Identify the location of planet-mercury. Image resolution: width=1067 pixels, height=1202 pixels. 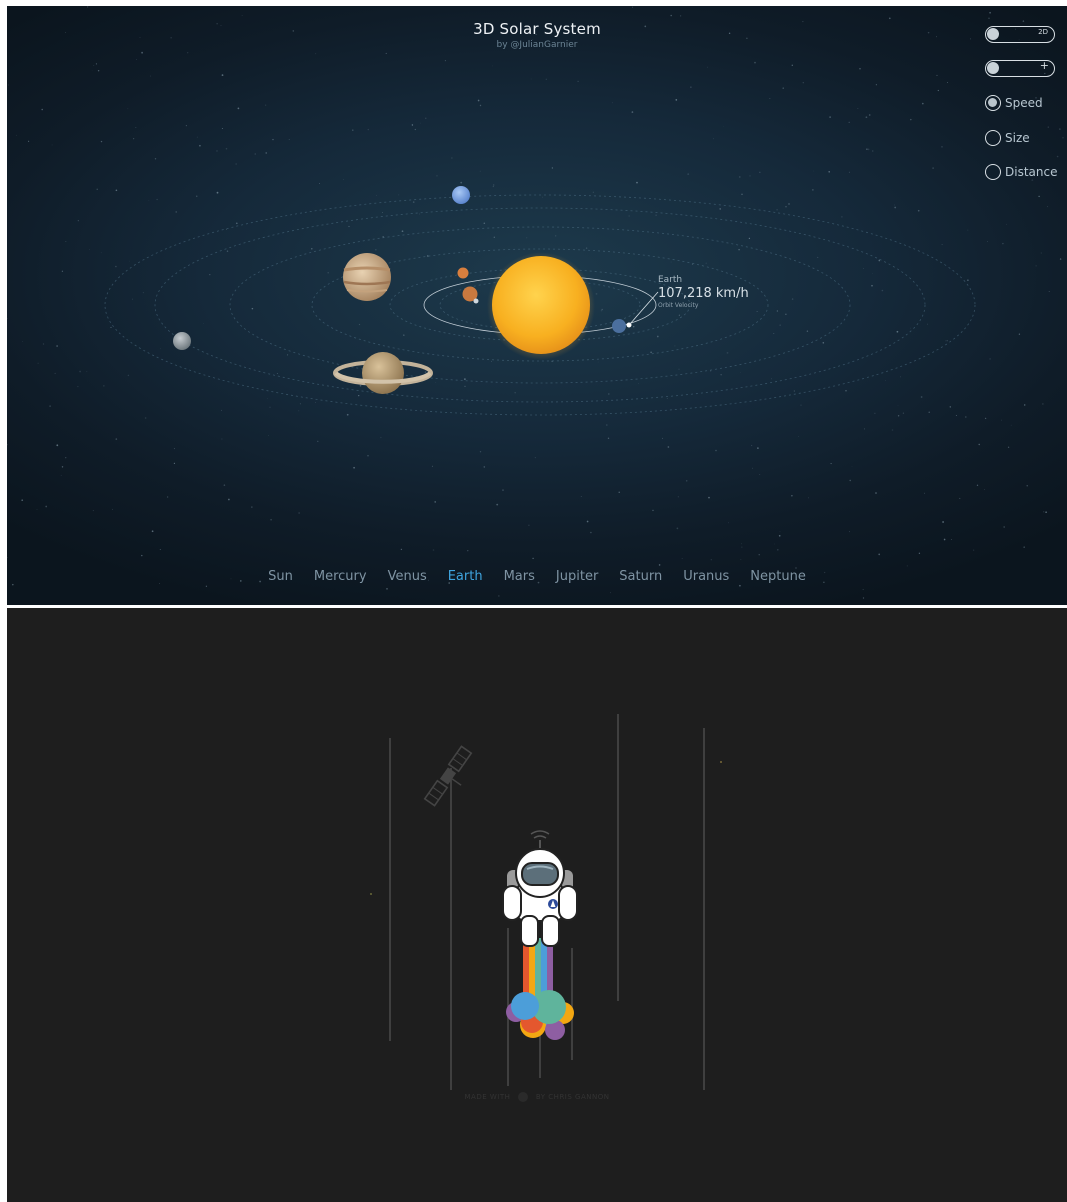
(463, 273).